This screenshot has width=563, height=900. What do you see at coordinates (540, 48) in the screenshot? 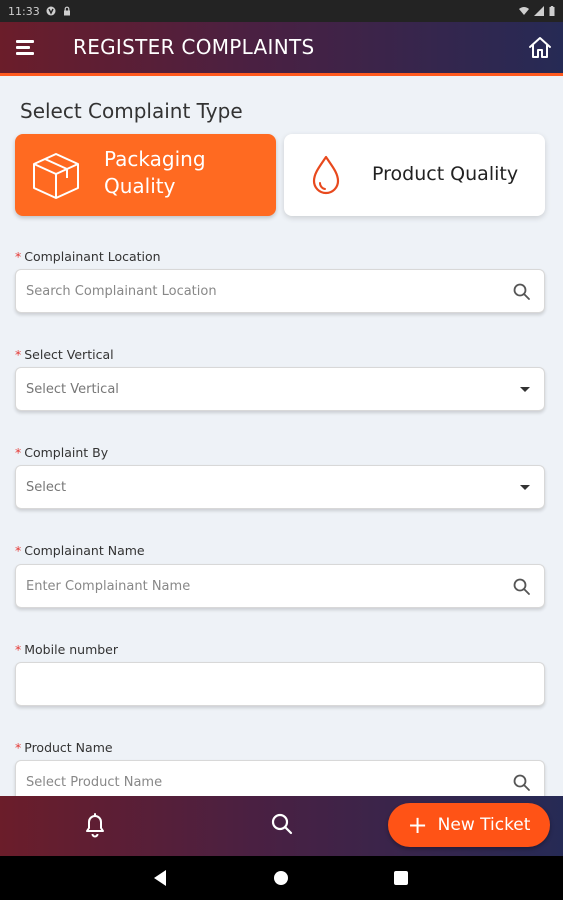
I see `home-icon` at bounding box center [540, 48].